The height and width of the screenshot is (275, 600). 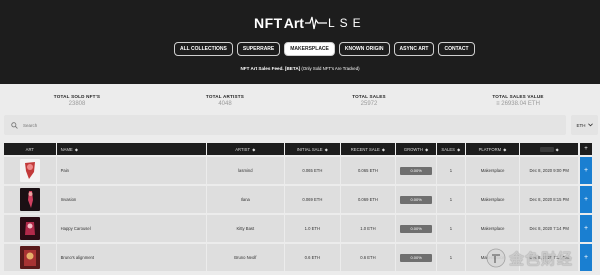 What do you see at coordinates (245, 228) in the screenshot?
I see `artist-cell: Kitty Bast` at bounding box center [245, 228].